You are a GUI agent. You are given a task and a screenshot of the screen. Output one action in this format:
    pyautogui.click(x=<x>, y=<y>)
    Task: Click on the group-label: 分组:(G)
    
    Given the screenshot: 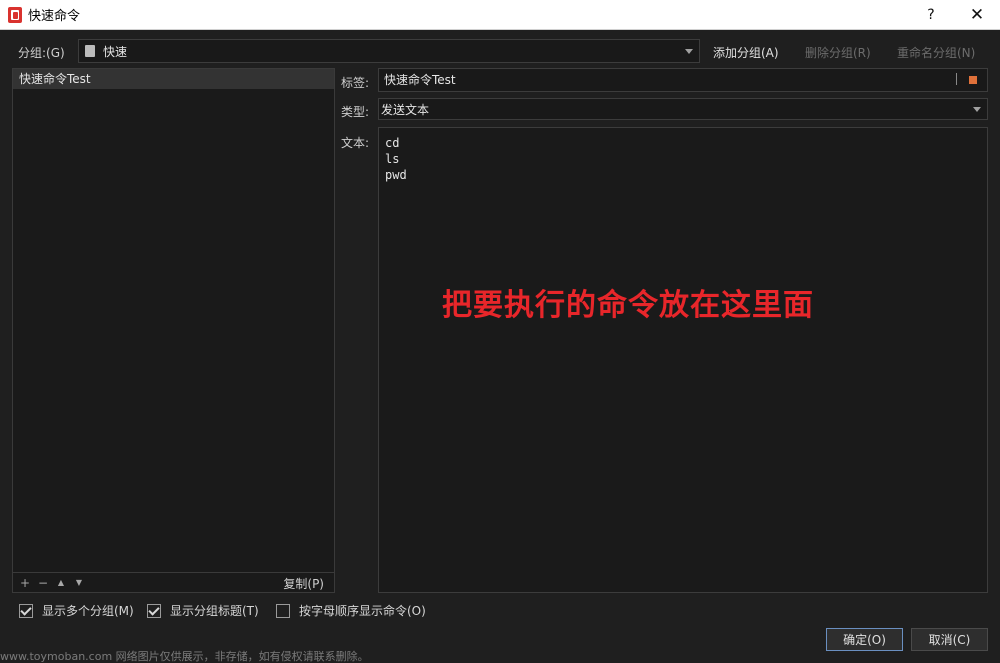 What is the action you would take?
    pyautogui.click(x=41, y=52)
    